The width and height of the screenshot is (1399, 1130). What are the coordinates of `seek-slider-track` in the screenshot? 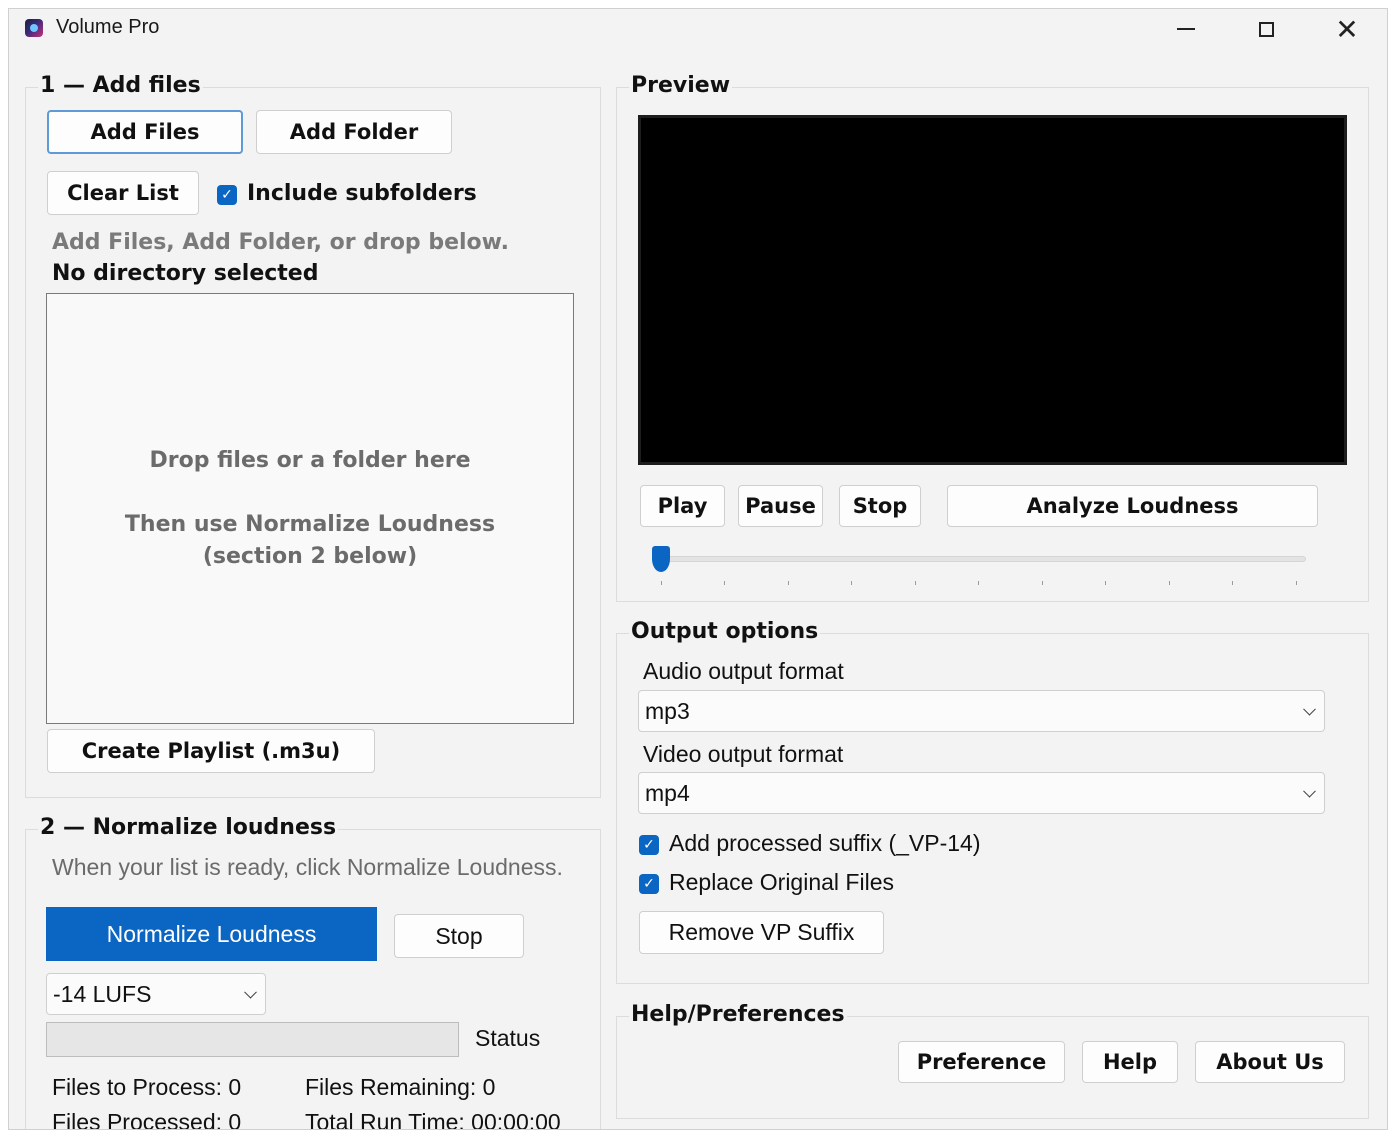 It's located at (979, 559).